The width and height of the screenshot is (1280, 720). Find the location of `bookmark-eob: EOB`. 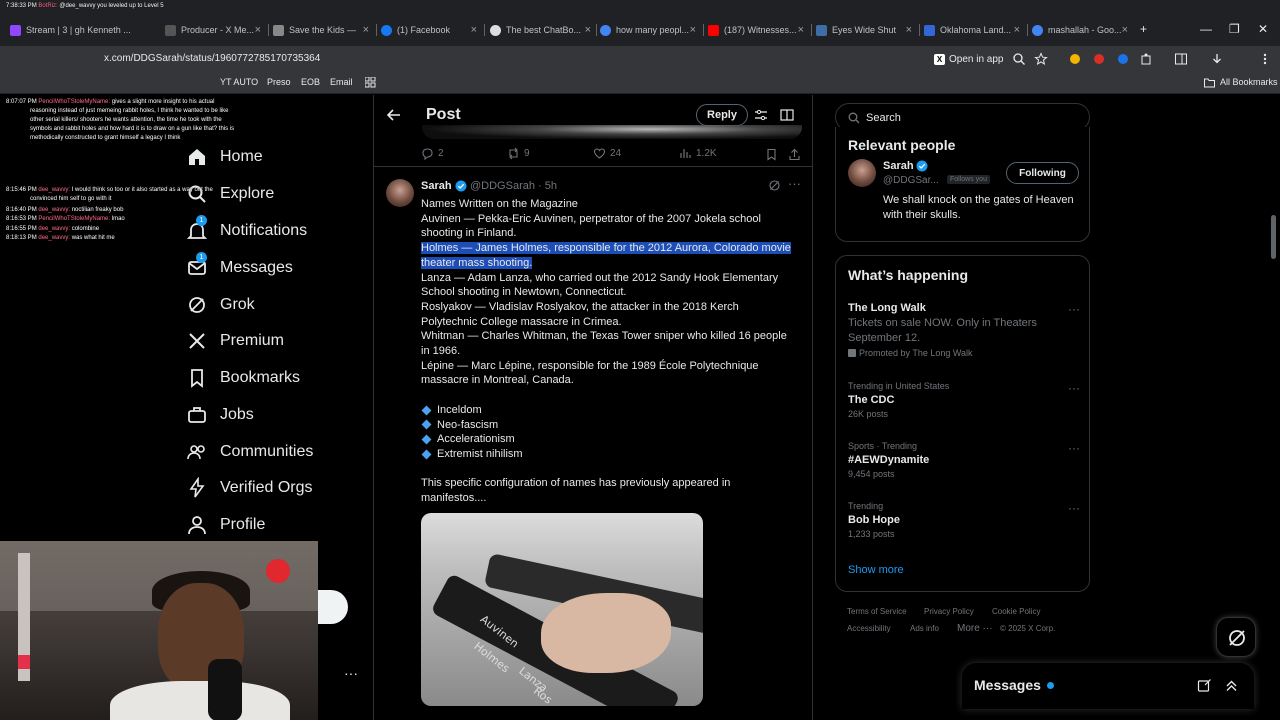

bookmark-eob: EOB is located at coordinates (310, 82).